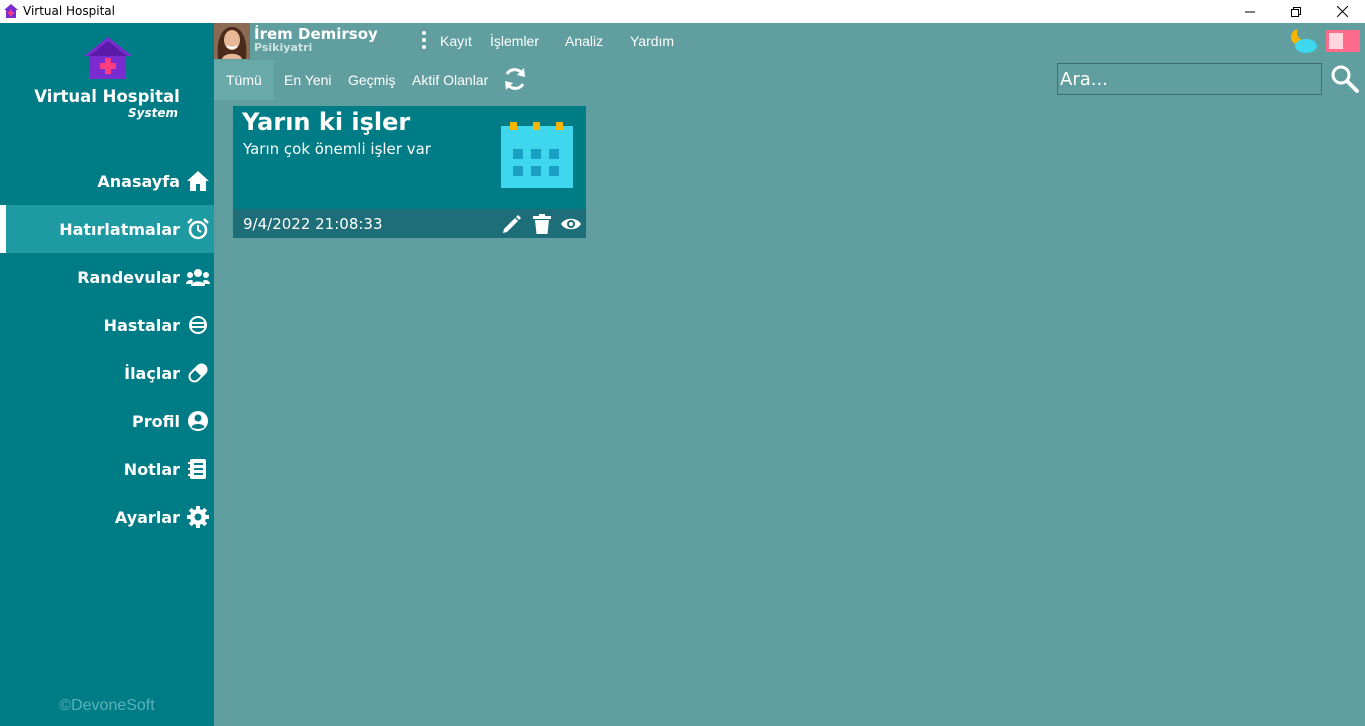  I want to click on sidebar-item-hatirlatmalar: Hatırlatmalar, so click(107, 229).